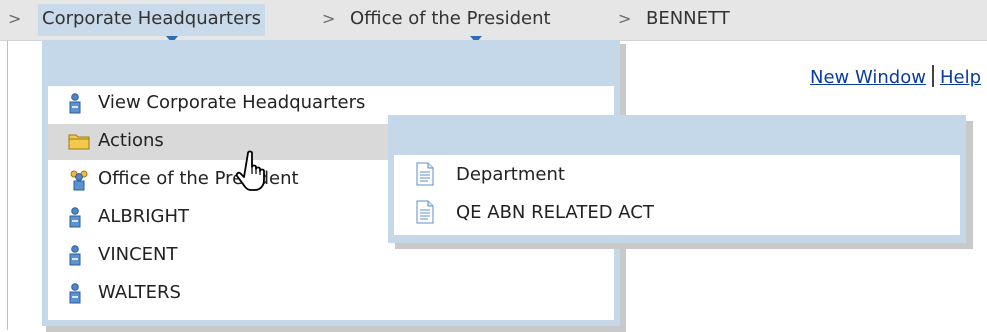 This screenshot has width=987, height=332. What do you see at coordinates (79, 182) in the screenshot?
I see `group-icon` at bounding box center [79, 182].